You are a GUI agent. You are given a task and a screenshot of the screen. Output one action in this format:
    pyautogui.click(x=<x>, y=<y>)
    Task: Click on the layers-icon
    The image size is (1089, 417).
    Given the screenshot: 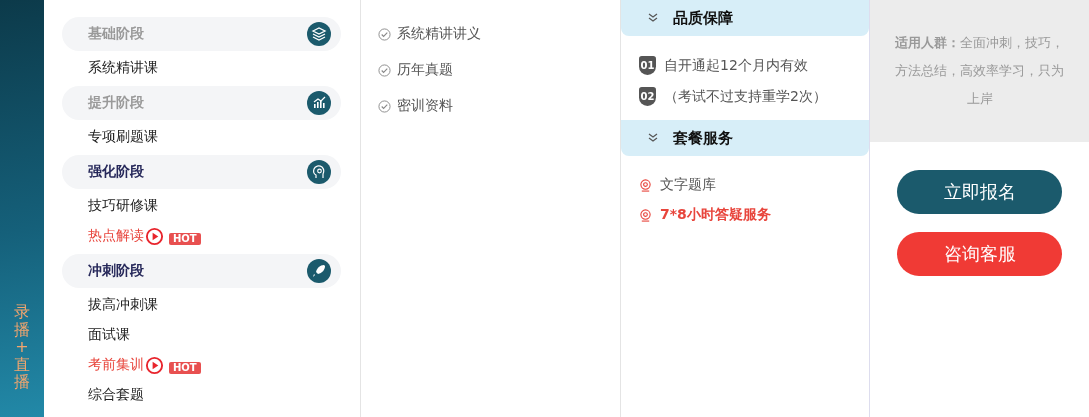 What is the action you would take?
    pyautogui.click(x=319, y=34)
    